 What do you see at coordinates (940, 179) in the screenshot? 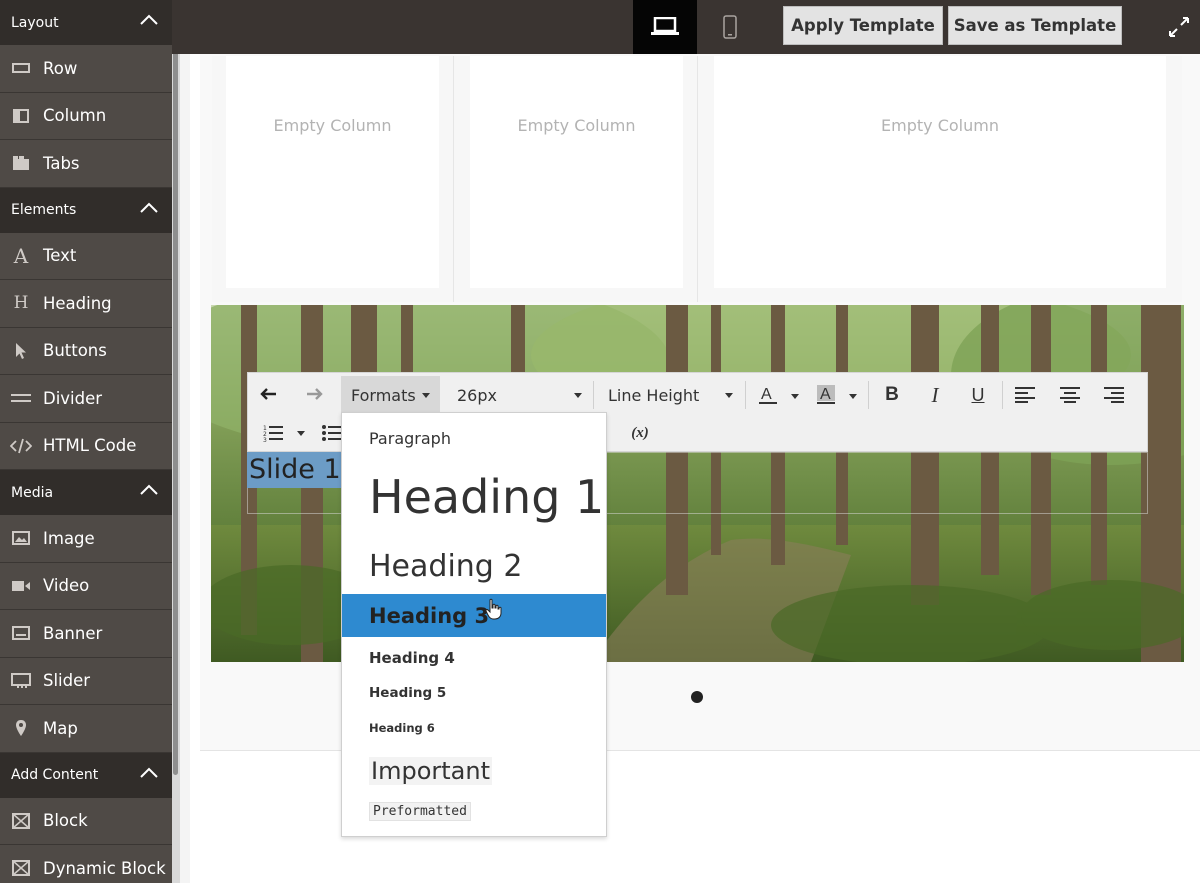
I see `column-3: Empty Column` at bounding box center [940, 179].